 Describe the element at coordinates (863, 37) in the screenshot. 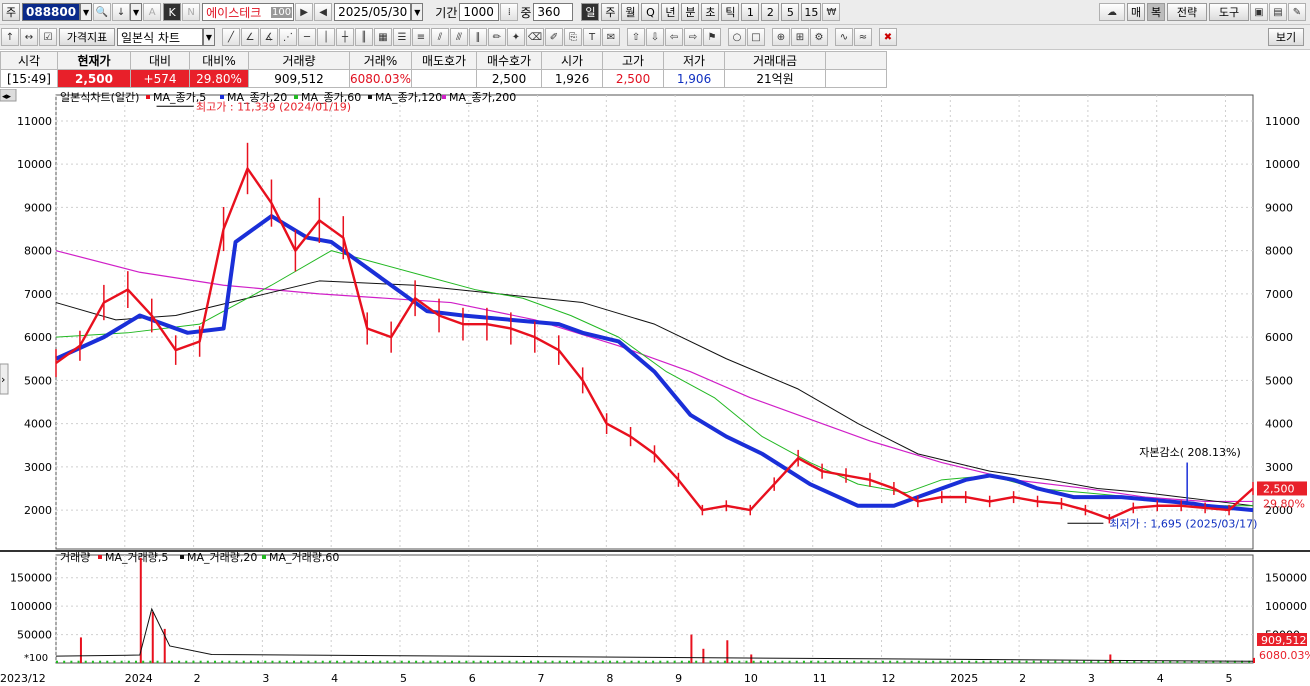

I see `wave2-icon: ≈` at that location.